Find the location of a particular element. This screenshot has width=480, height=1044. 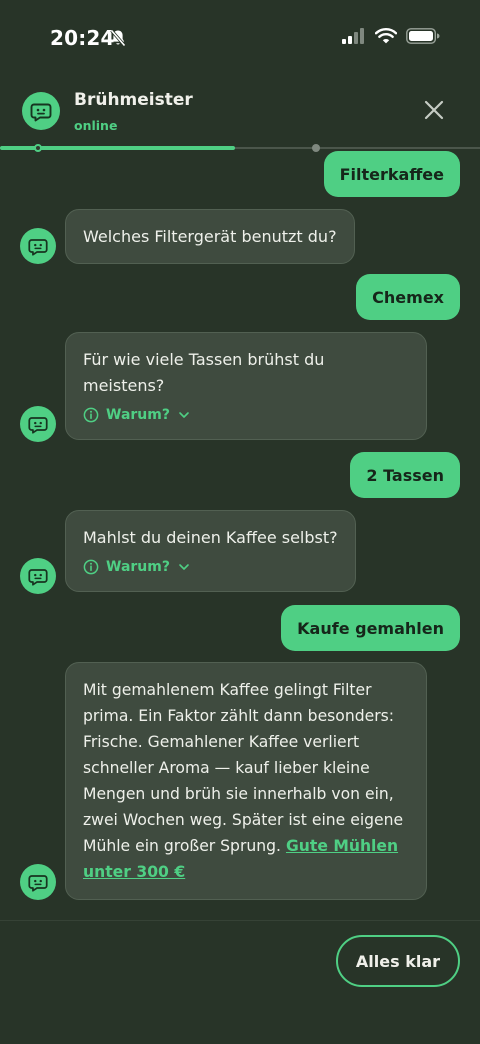

battery-icon is located at coordinates (423, 36).